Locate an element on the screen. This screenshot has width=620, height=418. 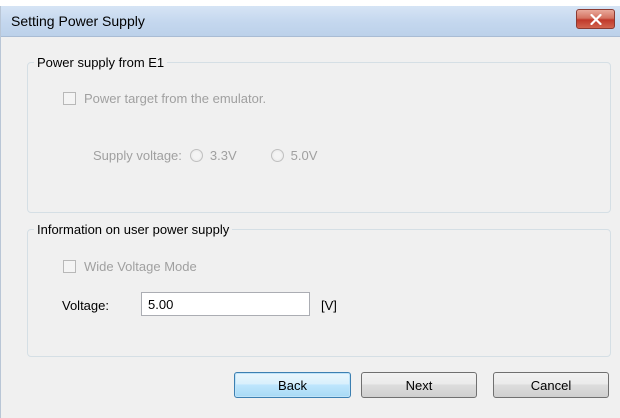
close-icon is located at coordinates (595, 19).